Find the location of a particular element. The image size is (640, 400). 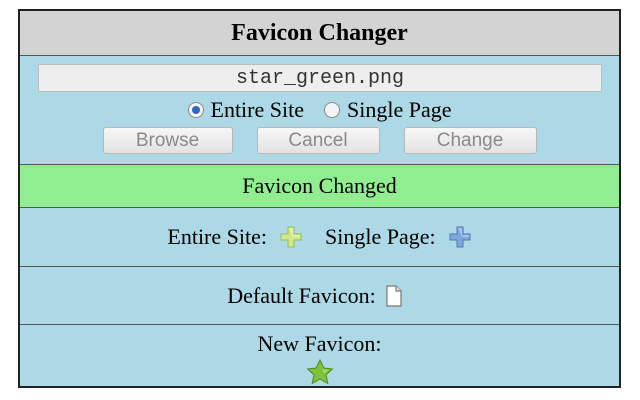

cancel-button: Cancel is located at coordinates (318, 140).